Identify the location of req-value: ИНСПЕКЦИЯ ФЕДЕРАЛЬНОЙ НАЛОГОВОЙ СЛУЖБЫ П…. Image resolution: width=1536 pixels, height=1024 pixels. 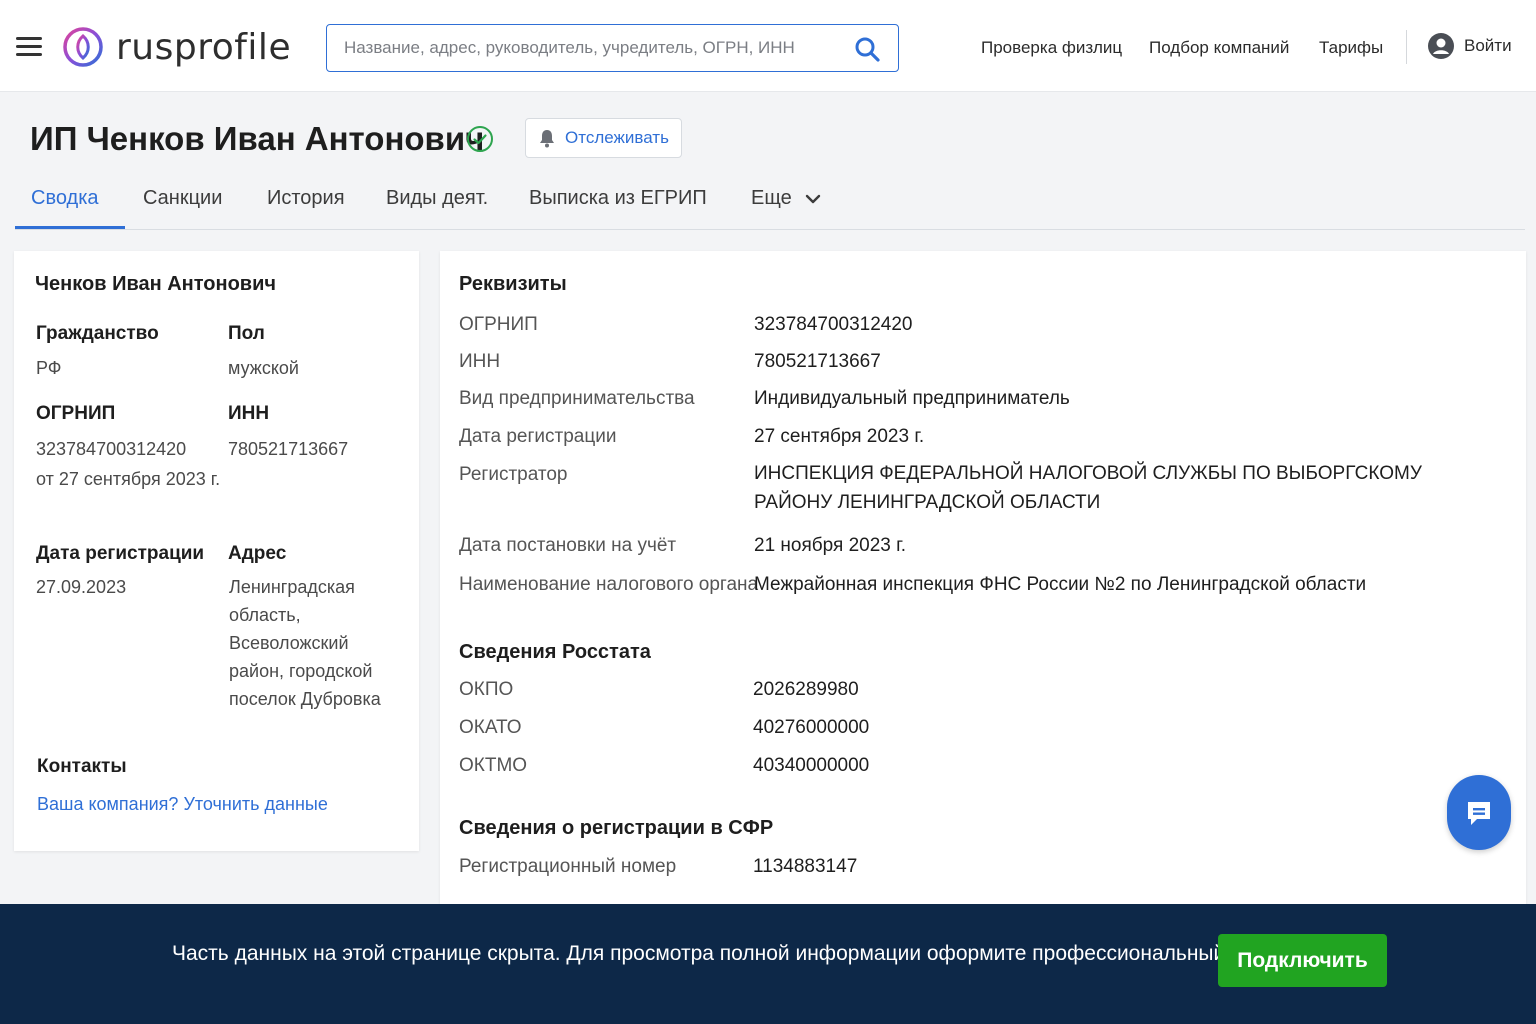
(1088, 488).